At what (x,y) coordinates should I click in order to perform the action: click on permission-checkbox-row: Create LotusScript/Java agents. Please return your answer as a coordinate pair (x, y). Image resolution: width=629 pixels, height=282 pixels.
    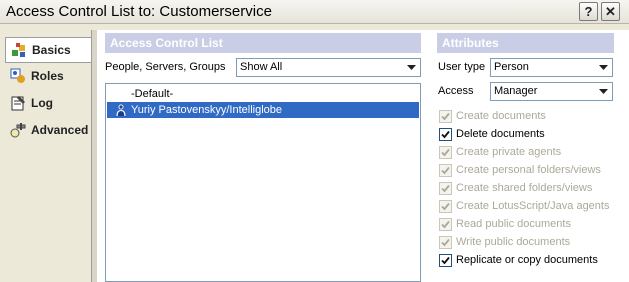
    Looking at the image, I should click on (524, 206).